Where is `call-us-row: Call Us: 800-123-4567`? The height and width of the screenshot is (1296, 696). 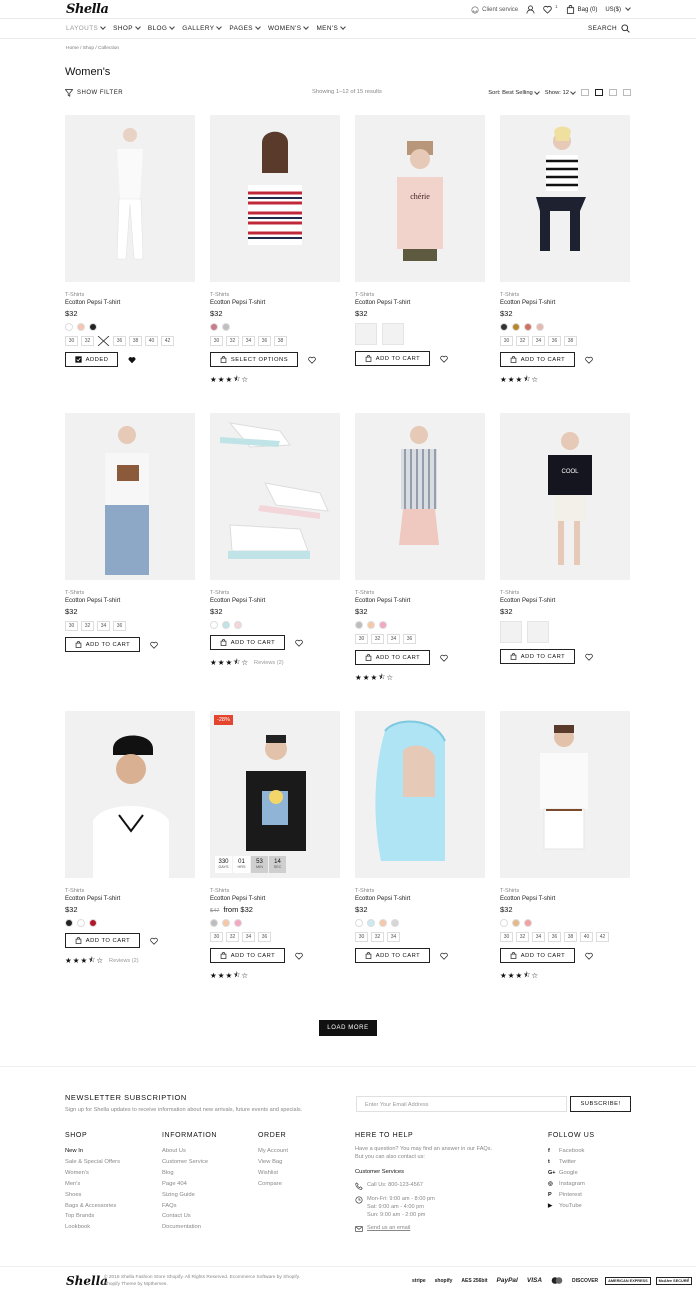
call-us-row: Call Us: 800-123-4567 is located at coordinates (445, 1186).